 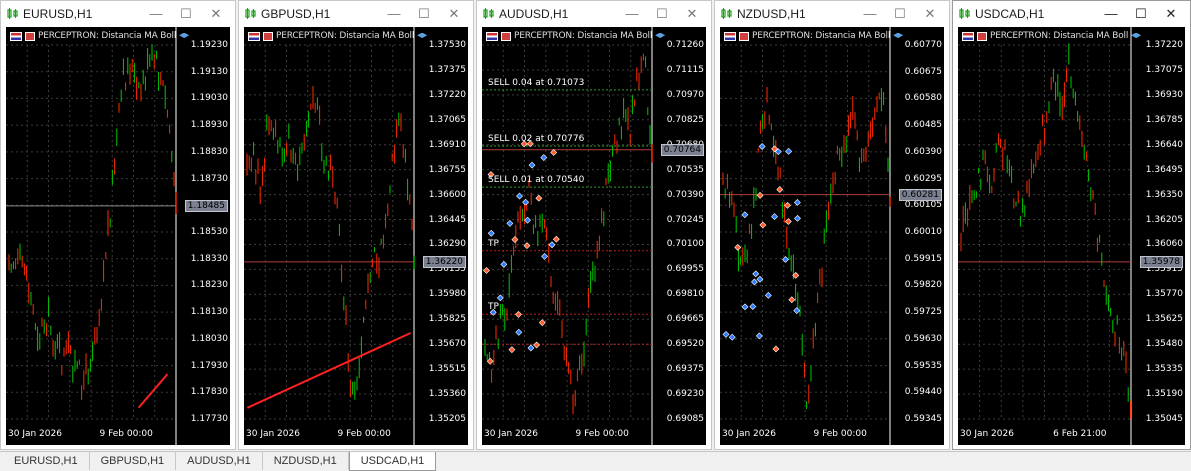 I want to click on chart-tab-nzdusd: NZDUSD,H1, so click(x=306, y=461).